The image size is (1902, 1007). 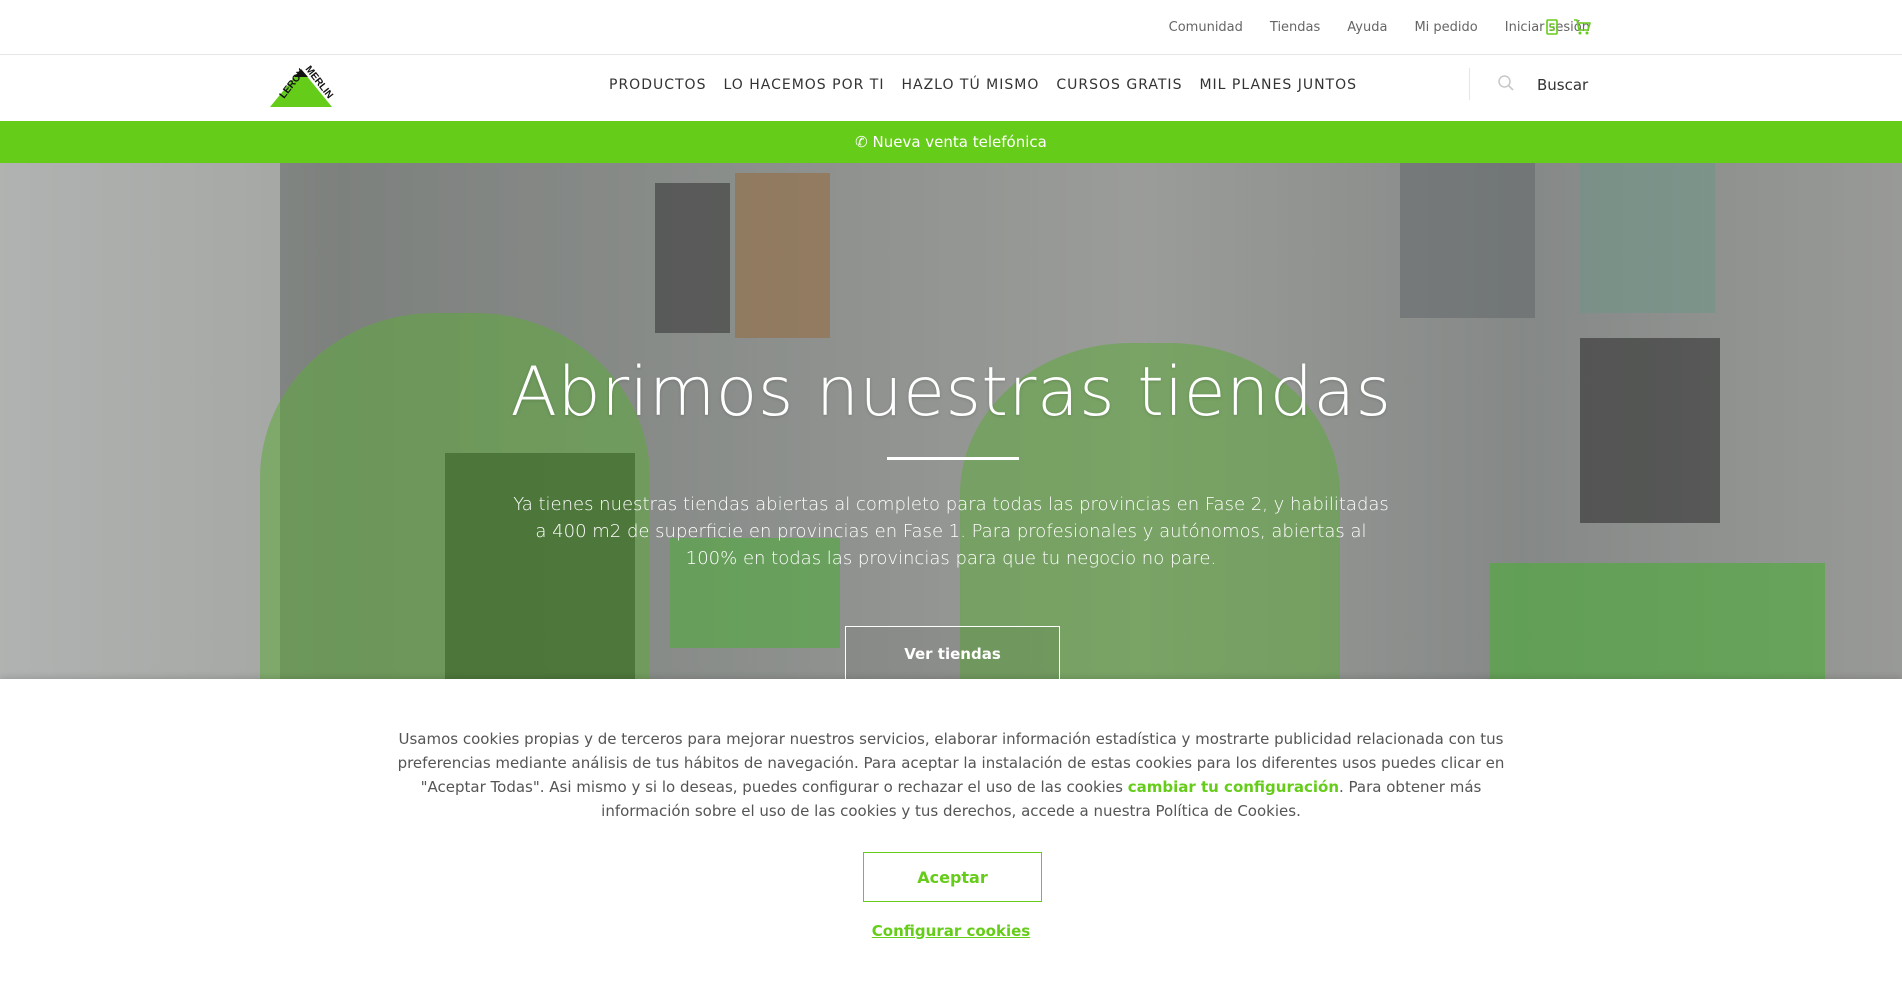 What do you see at coordinates (953, 458) in the screenshot?
I see `hero-divider` at bounding box center [953, 458].